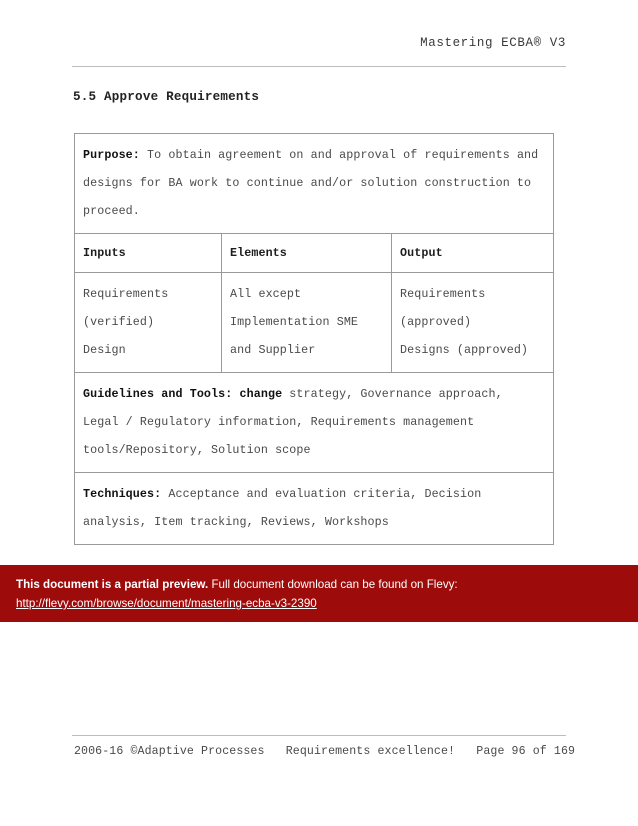  Describe the element at coordinates (111, 155) in the screenshot. I see `purpose-label: Purpose:` at that location.